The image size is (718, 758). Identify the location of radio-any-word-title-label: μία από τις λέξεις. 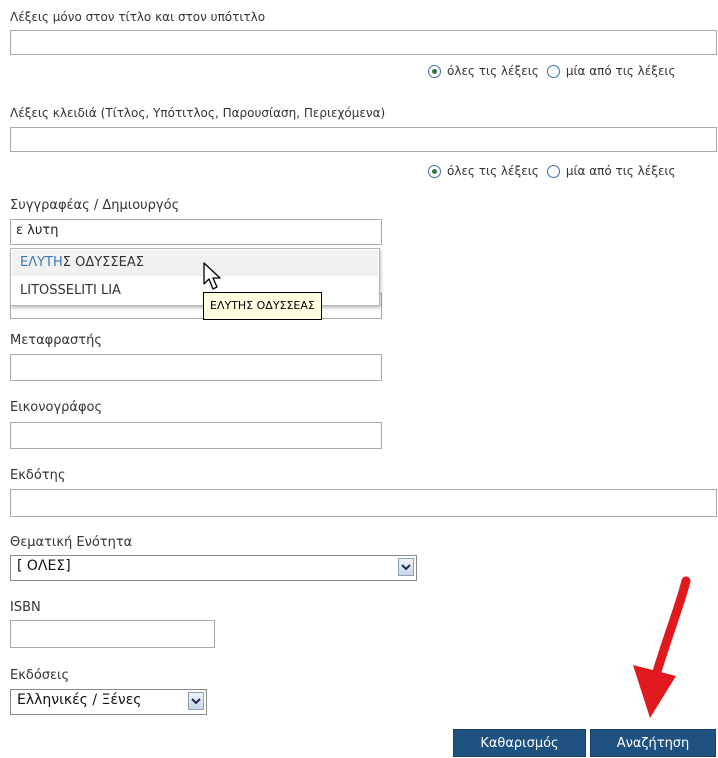
(621, 71).